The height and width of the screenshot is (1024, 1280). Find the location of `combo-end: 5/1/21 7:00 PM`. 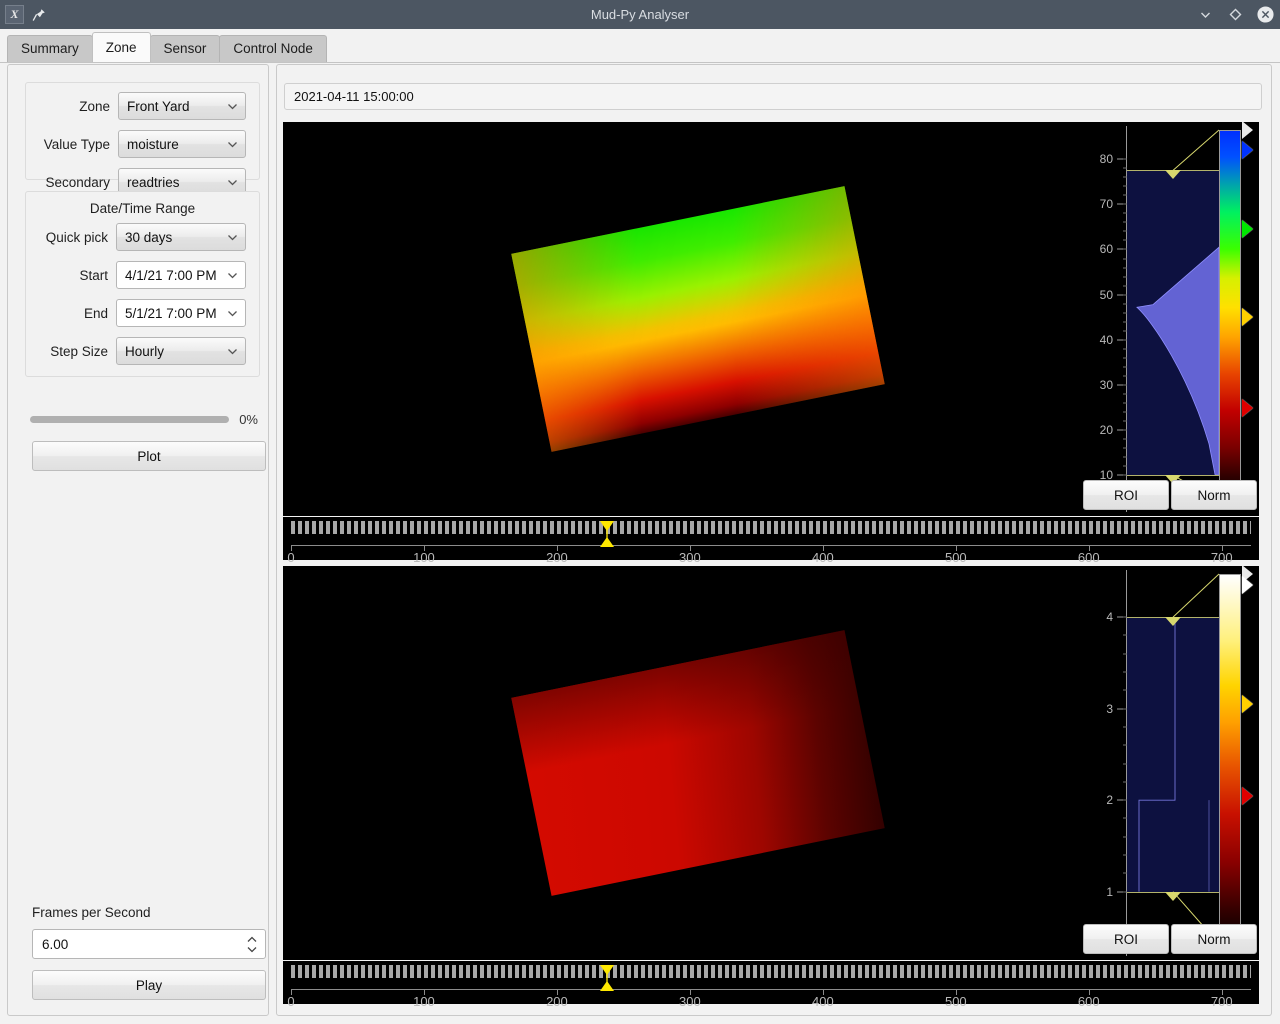

combo-end: 5/1/21 7:00 PM is located at coordinates (181, 313).